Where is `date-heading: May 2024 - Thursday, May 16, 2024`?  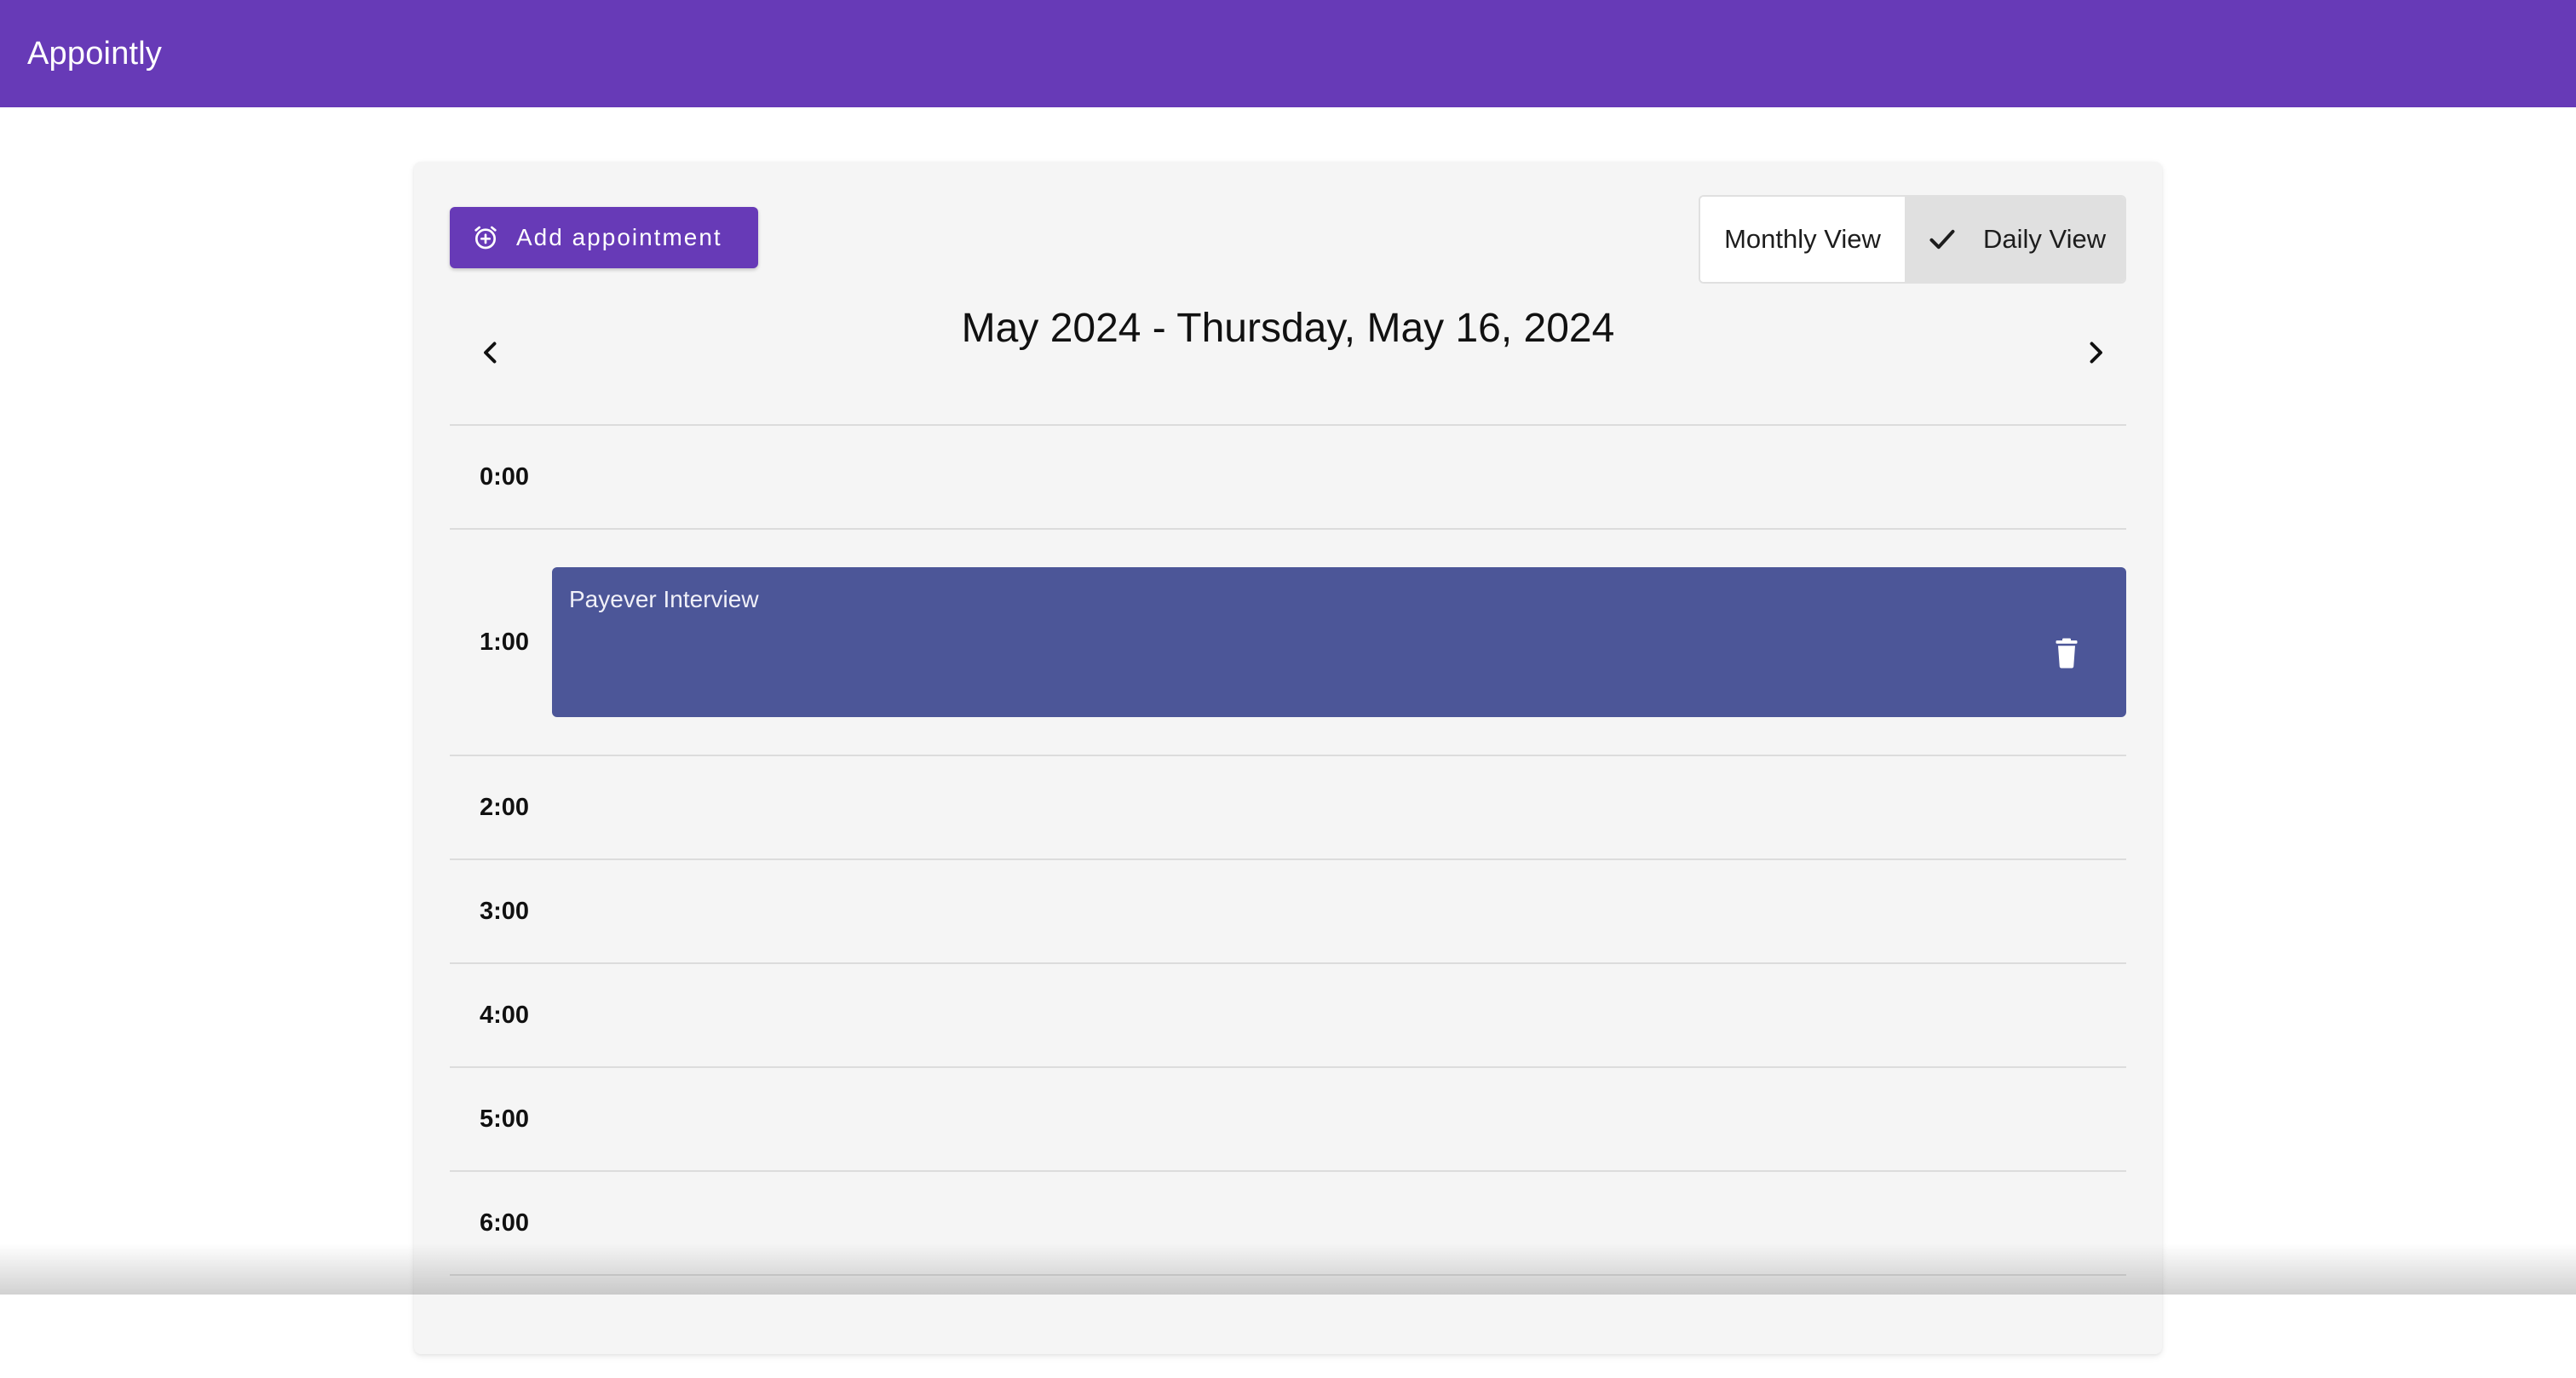 date-heading: May 2024 - Thursday, May 16, 2024 is located at coordinates (1288, 329).